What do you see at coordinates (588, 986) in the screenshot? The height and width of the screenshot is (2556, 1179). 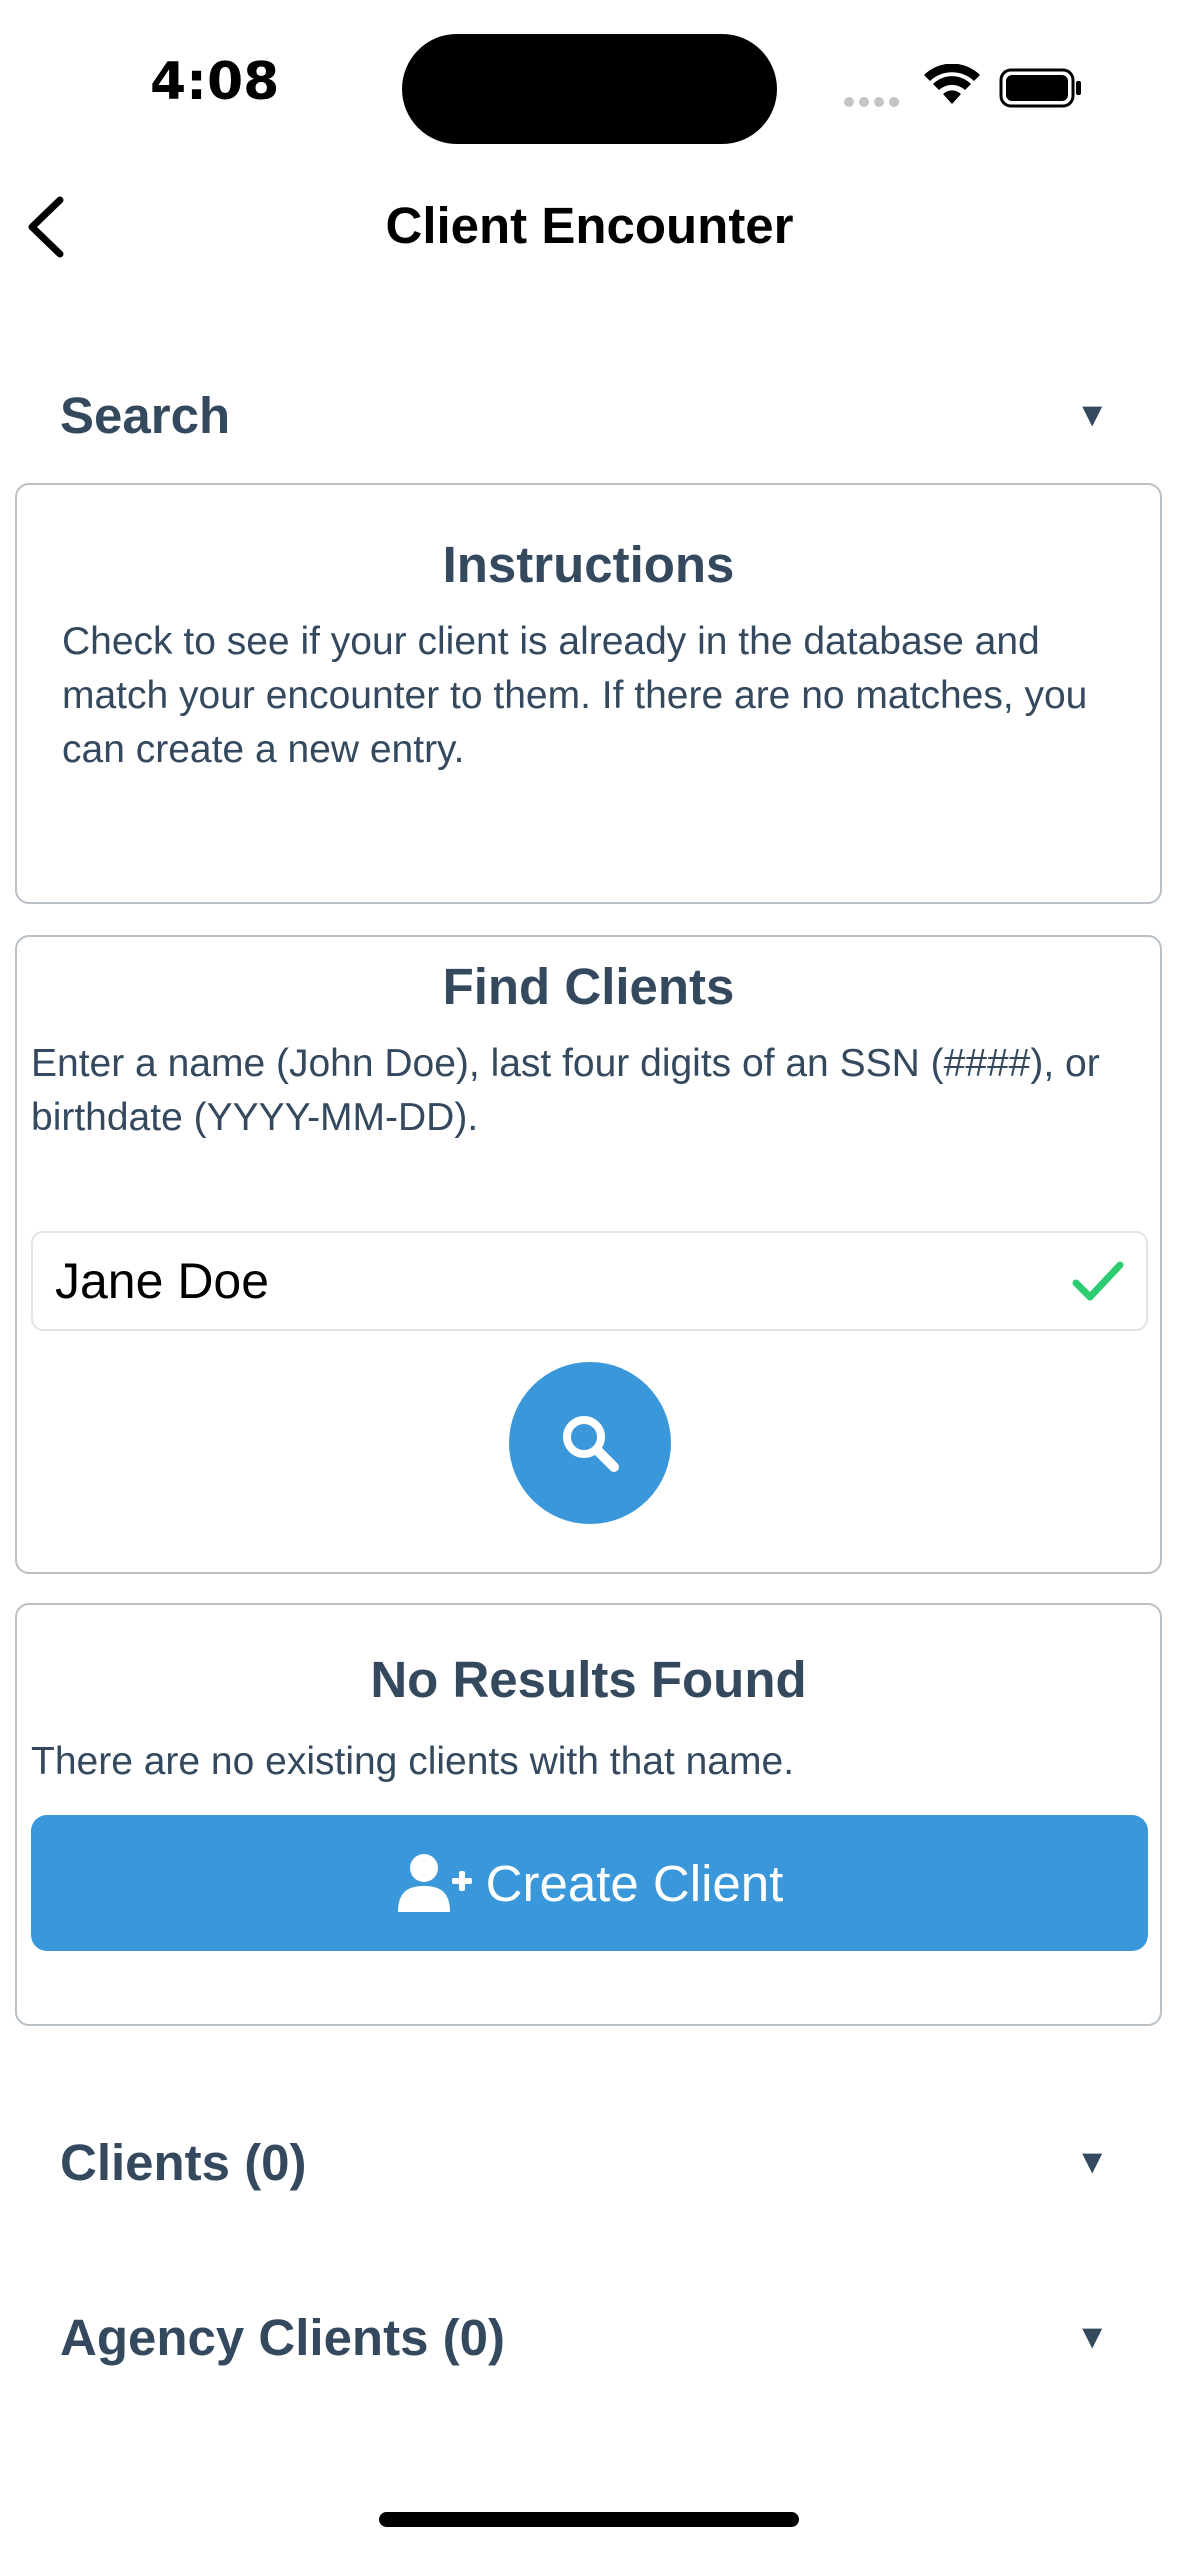 I see `find-clients-title: Find Clients` at bounding box center [588, 986].